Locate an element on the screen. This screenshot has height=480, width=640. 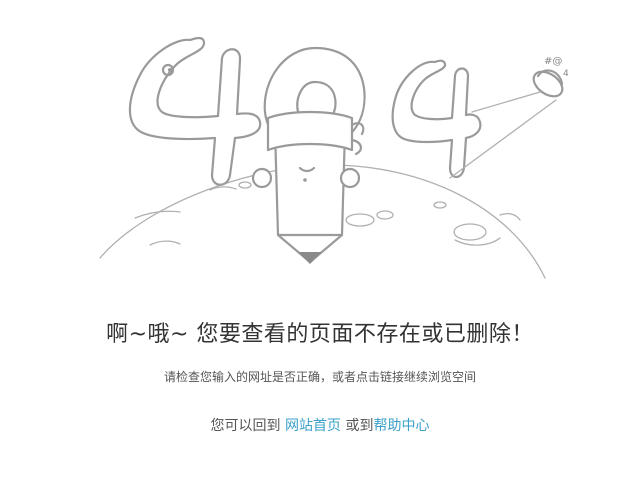
digit-four-left is located at coordinates (195, 111).